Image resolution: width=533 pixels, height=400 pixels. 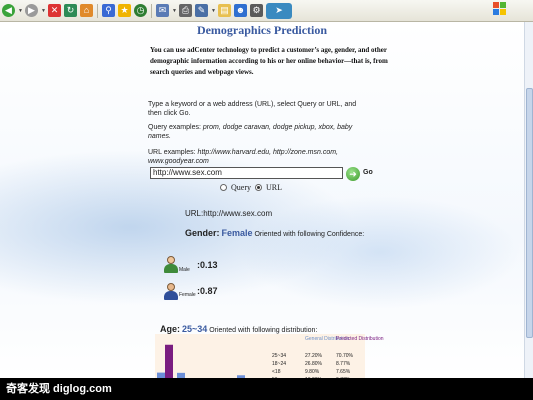 What do you see at coordinates (213, 11) in the screenshot?
I see `edit-dropdown-icon: ▼` at bounding box center [213, 11].